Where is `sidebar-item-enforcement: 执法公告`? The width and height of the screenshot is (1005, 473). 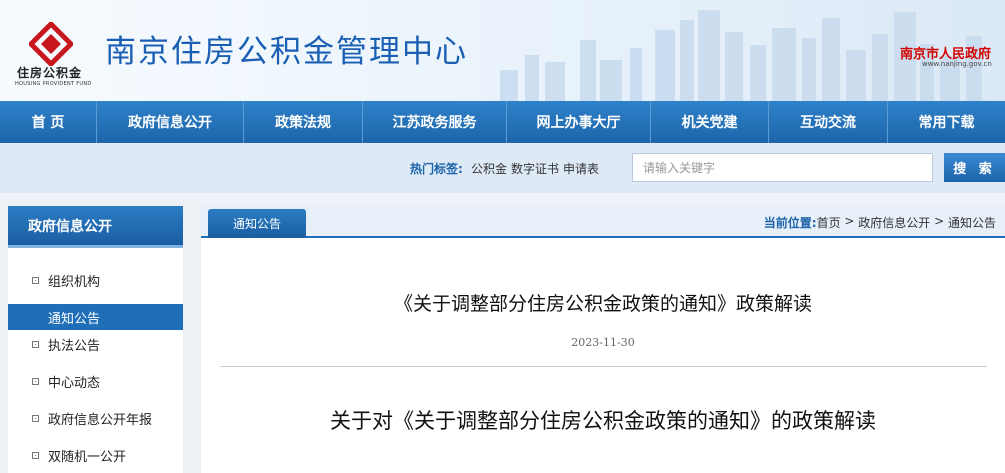 sidebar-item-enforcement: 执法公告 is located at coordinates (95, 344).